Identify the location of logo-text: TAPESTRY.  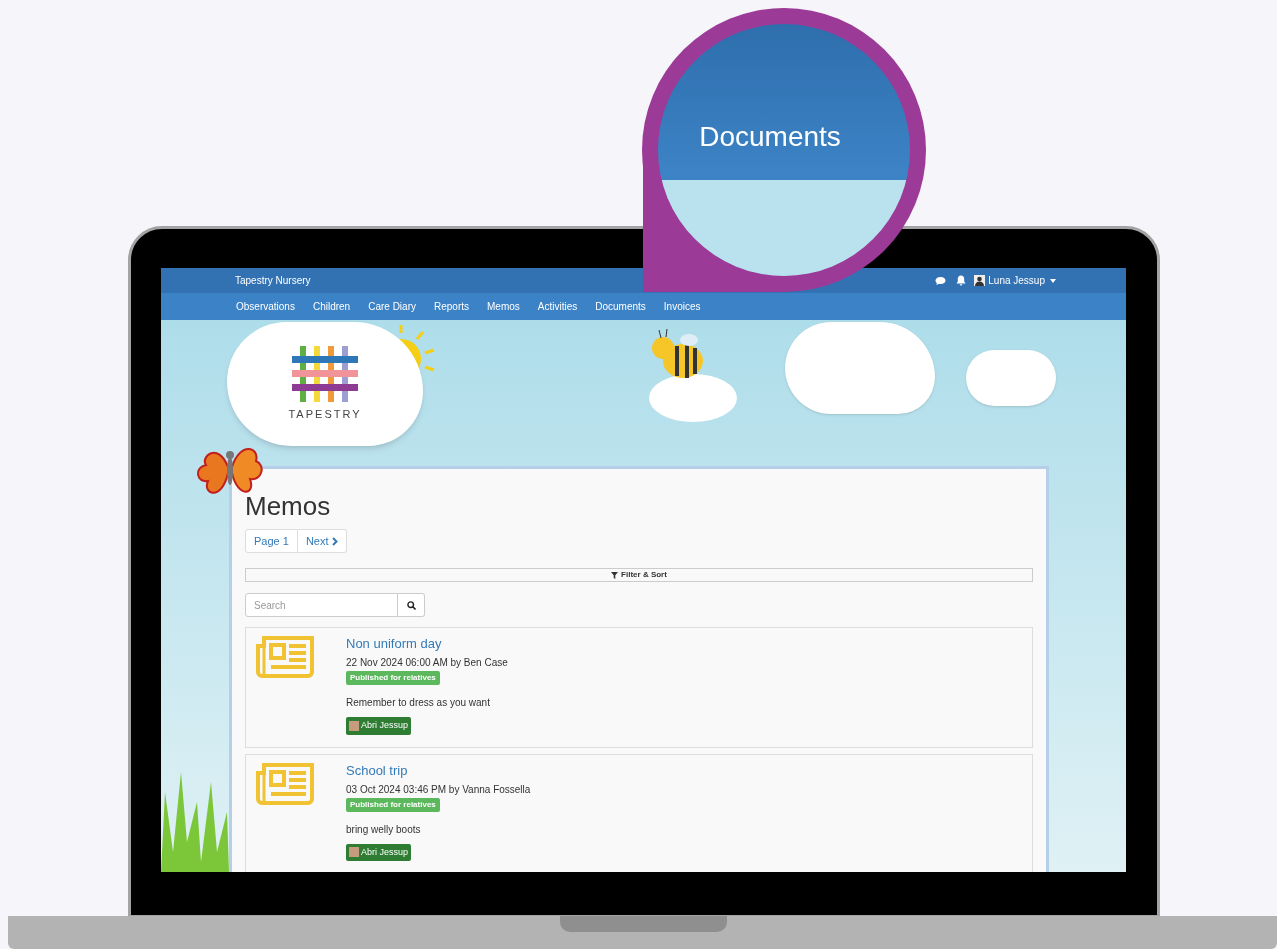
(325, 414).